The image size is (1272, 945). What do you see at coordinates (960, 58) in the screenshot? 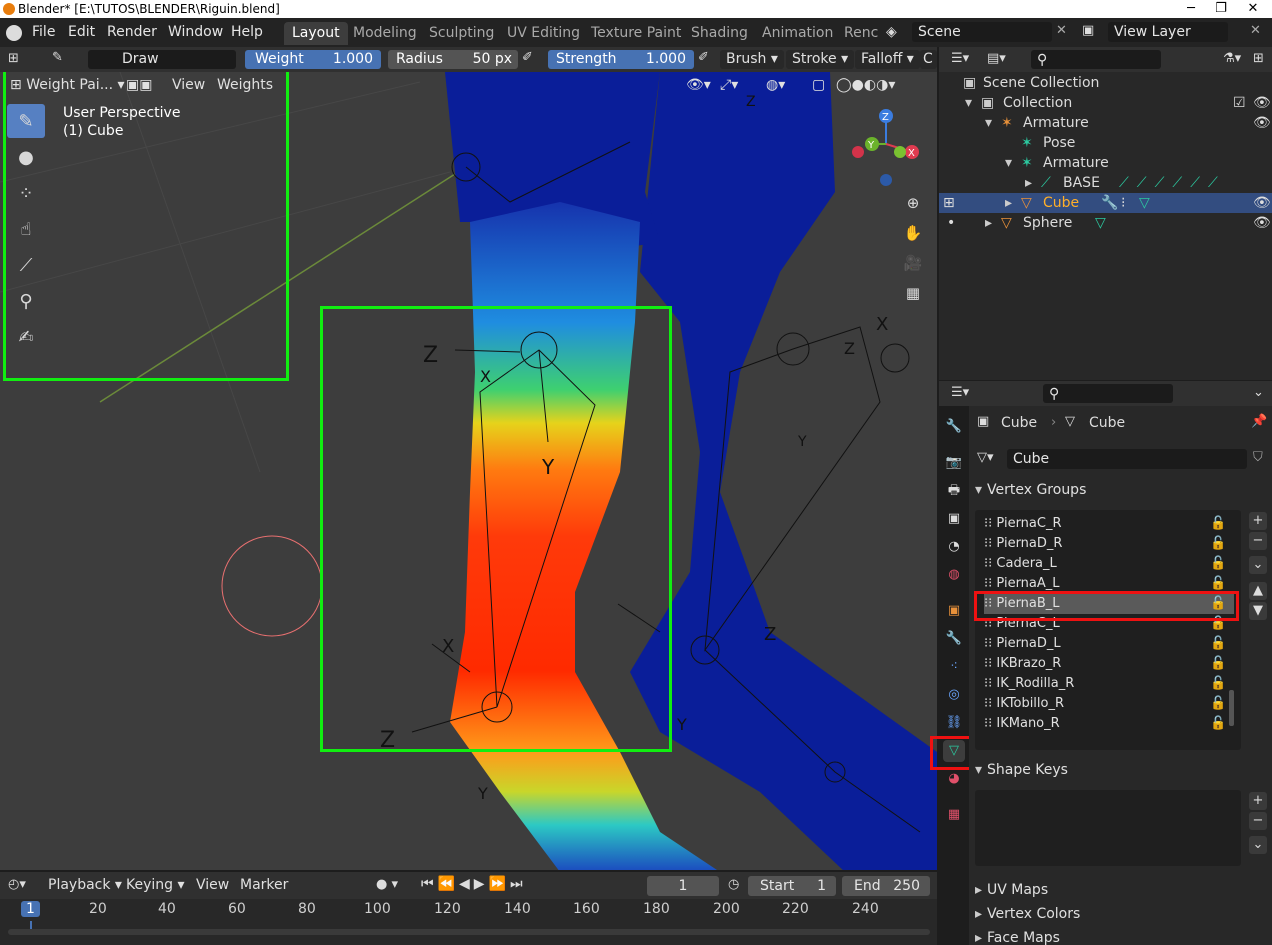
I see `outliner-editor-icon: ☰▾` at bounding box center [960, 58].